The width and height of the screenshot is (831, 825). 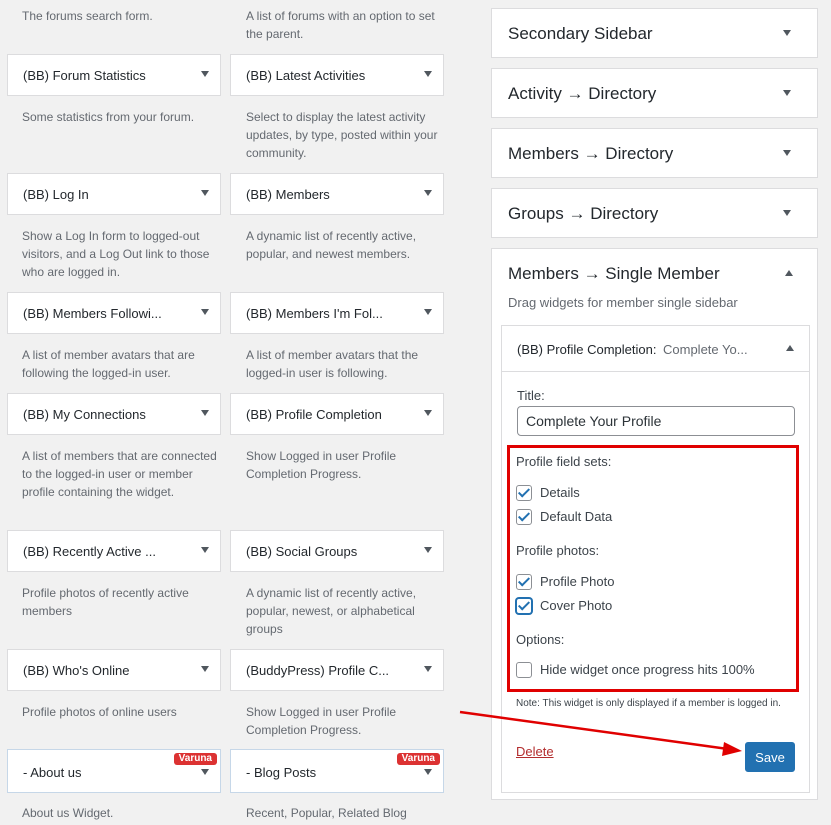 I want to click on annotation-arrow-line, so click(x=594, y=730).